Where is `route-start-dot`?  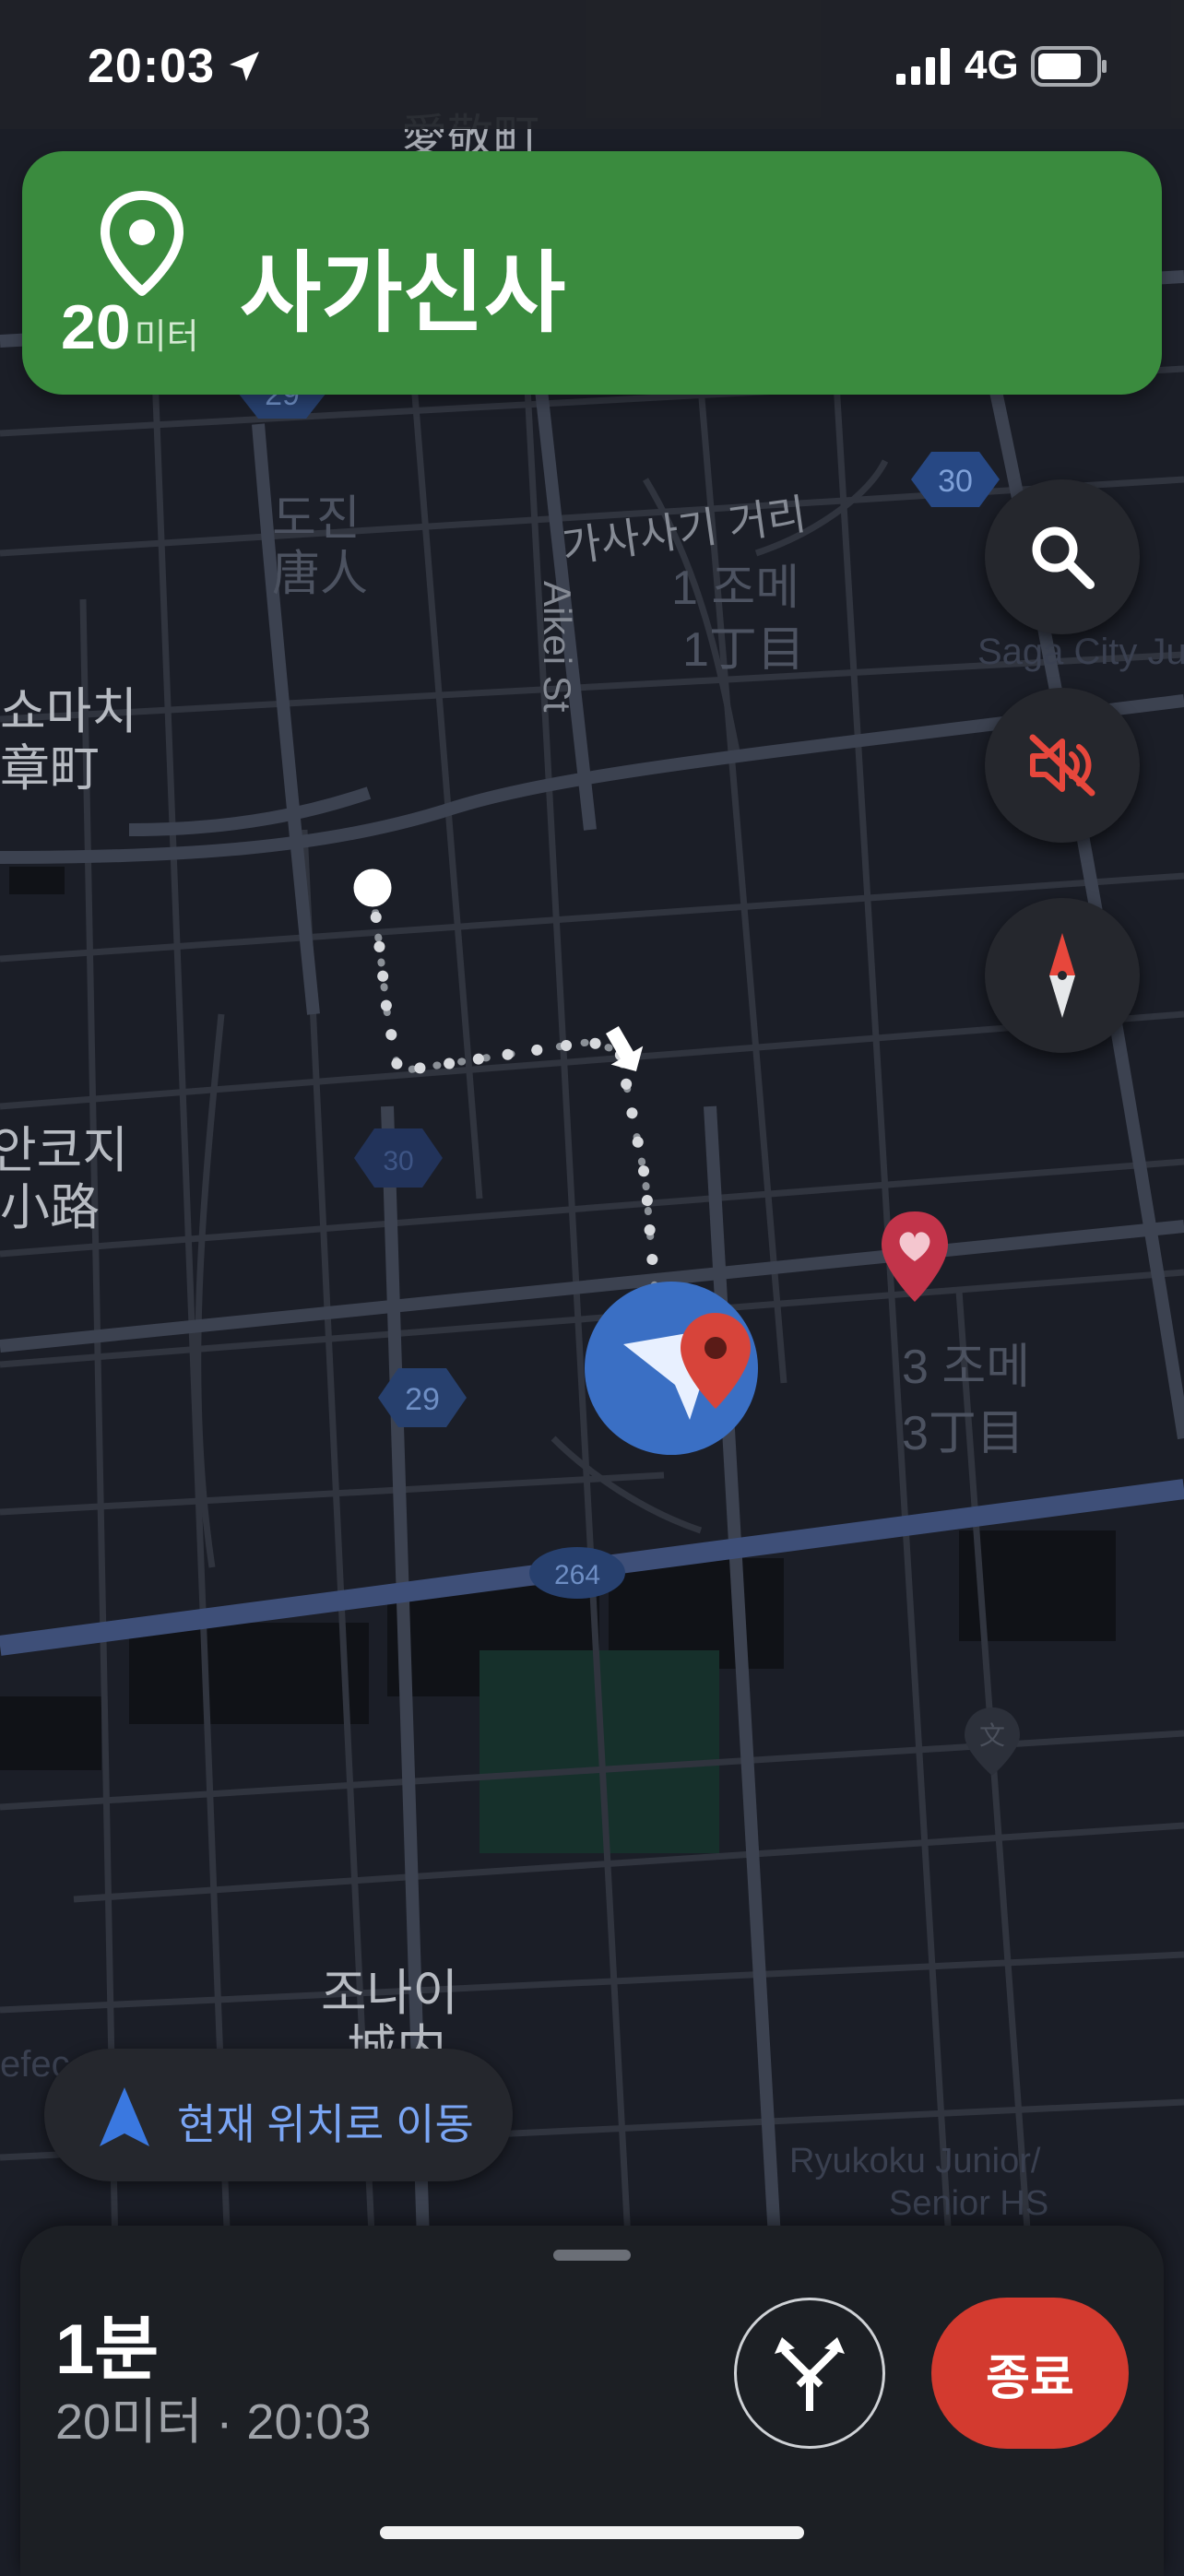
route-start-dot is located at coordinates (372, 888).